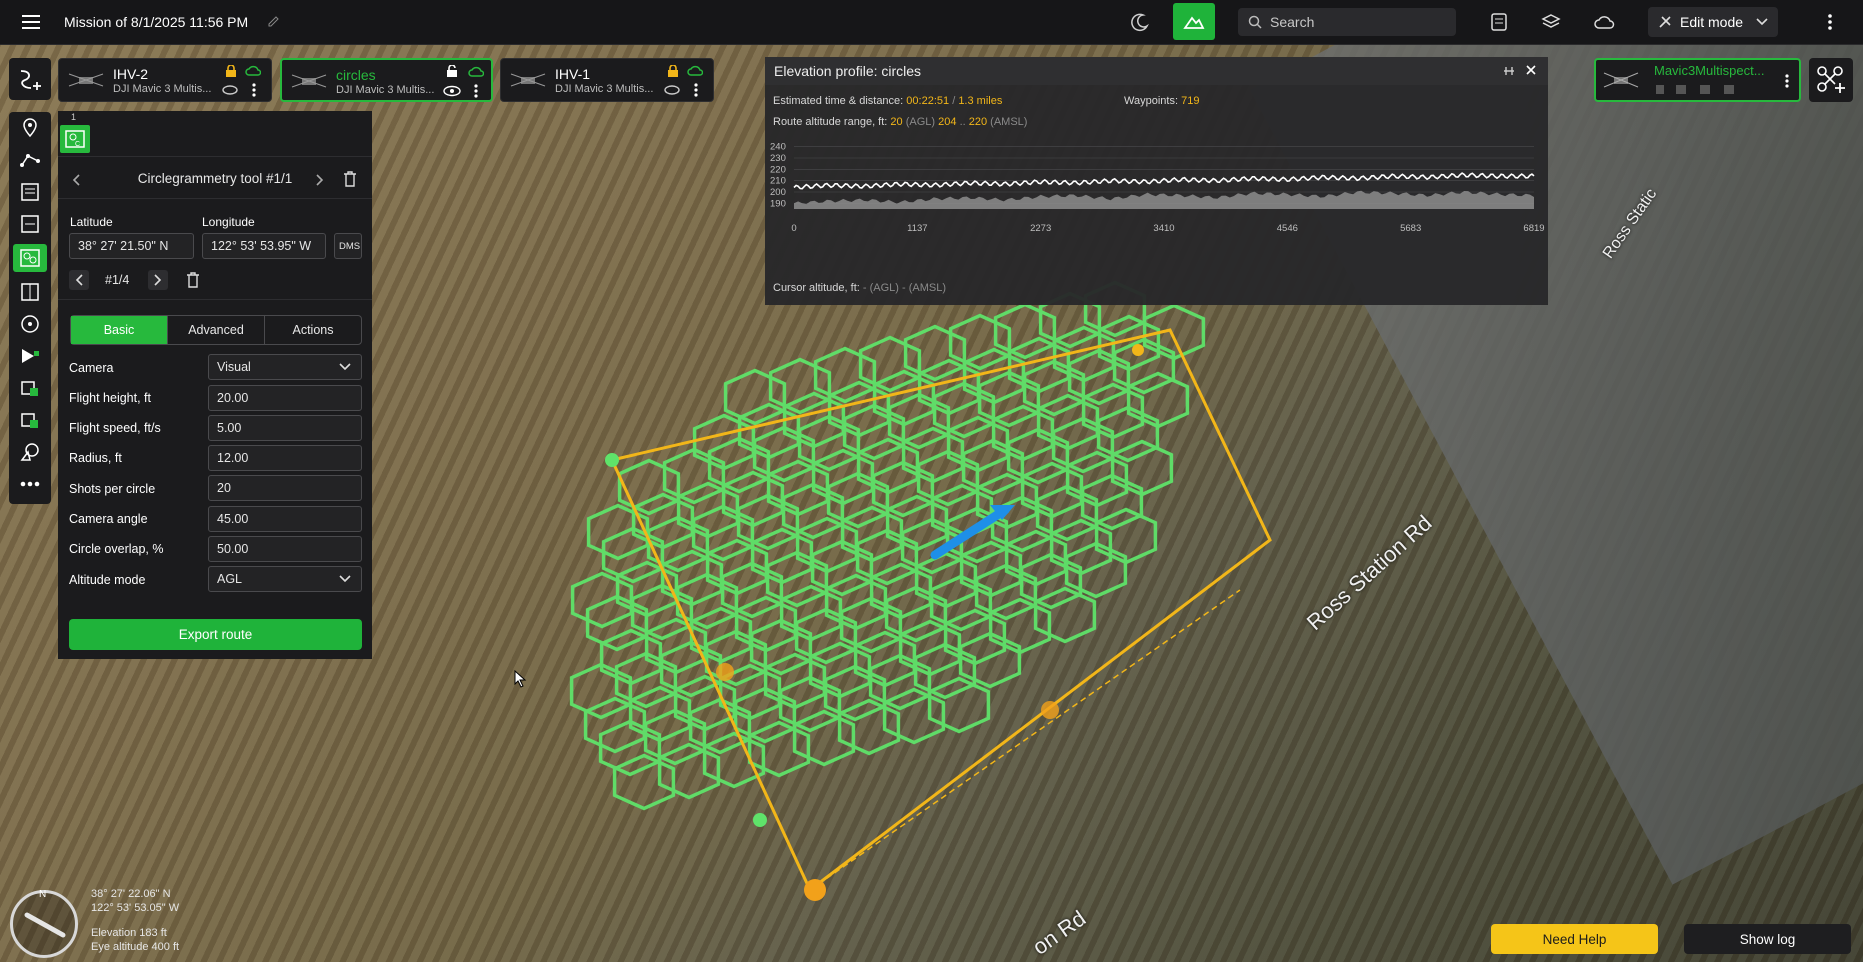 The height and width of the screenshot is (962, 1863). I want to click on x-tick-label: 3410, so click(1163, 228).